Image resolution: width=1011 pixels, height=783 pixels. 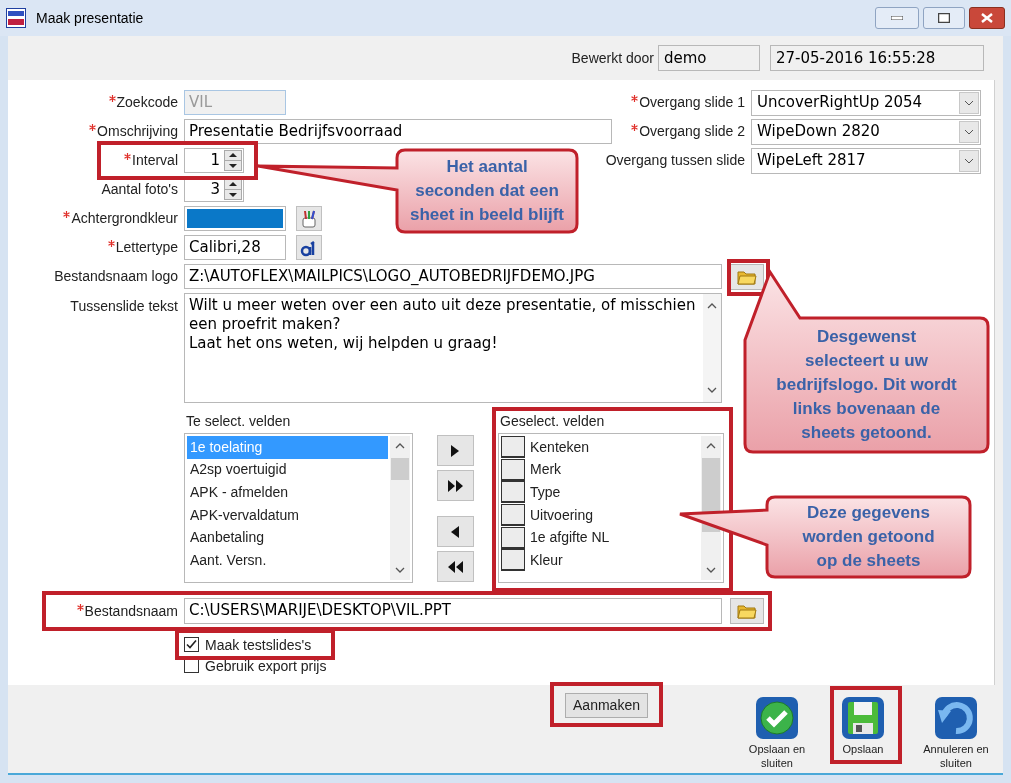 What do you see at coordinates (709, 58) in the screenshot?
I see `edited-by-field: demo` at bounding box center [709, 58].